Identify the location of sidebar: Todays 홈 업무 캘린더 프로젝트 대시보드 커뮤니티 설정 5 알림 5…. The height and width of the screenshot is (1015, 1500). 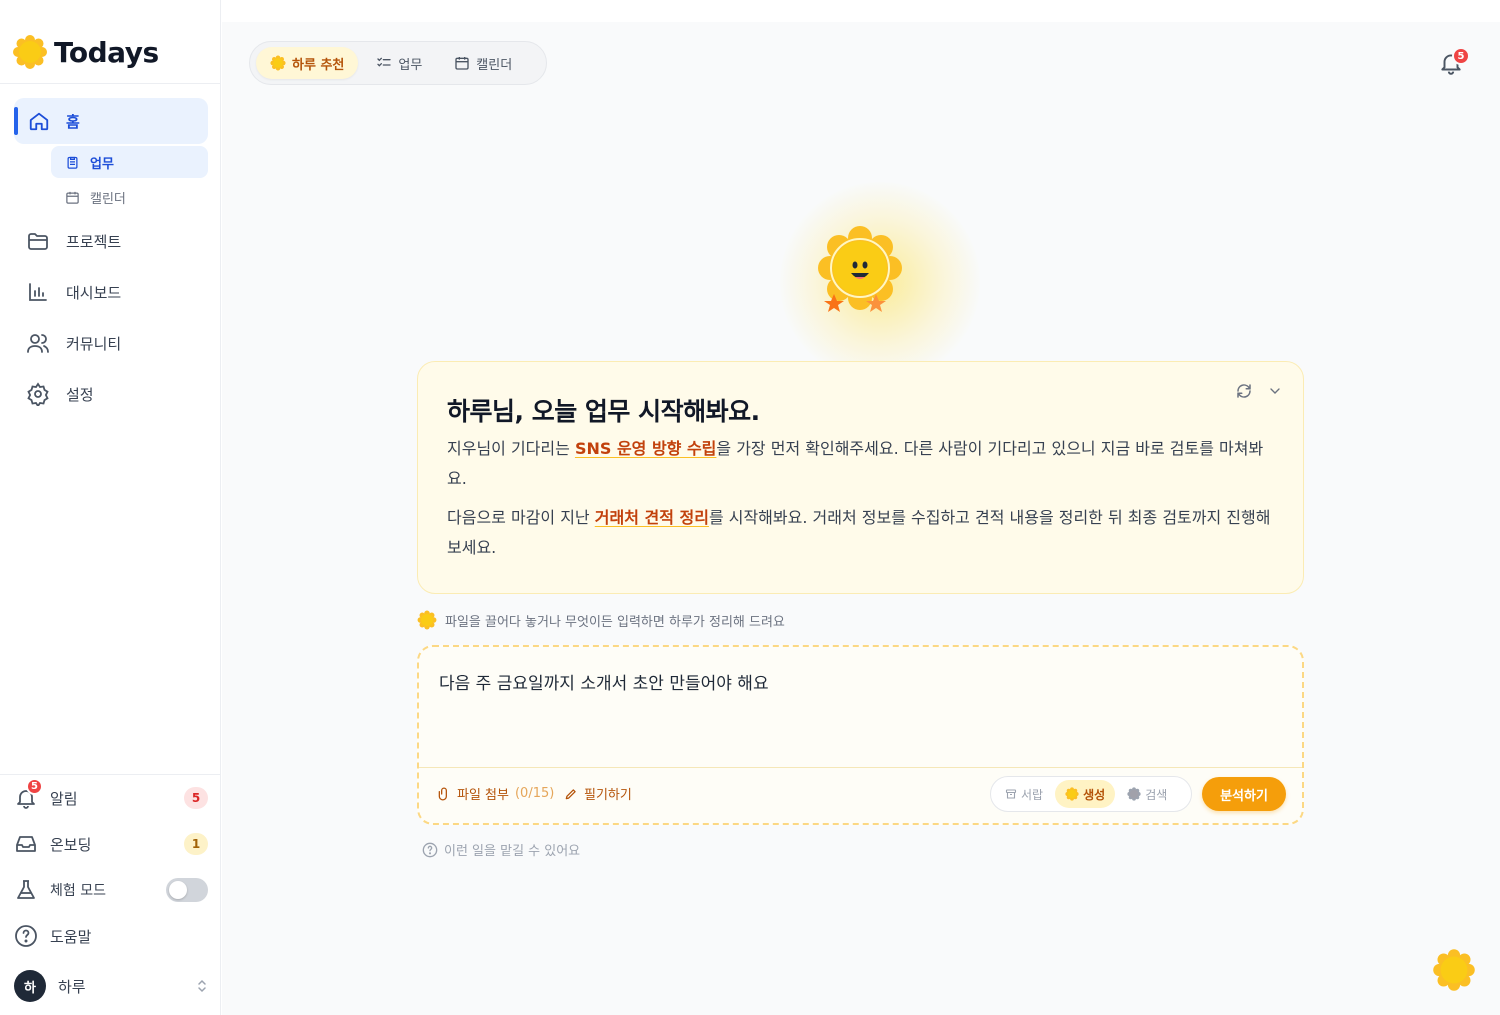
(110, 507).